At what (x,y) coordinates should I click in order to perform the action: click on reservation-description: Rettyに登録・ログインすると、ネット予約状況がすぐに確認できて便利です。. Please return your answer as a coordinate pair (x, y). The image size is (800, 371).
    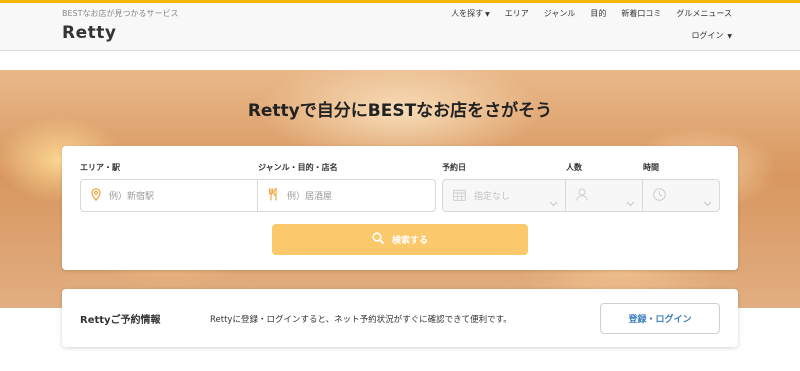
    Looking at the image, I should click on (361, 320).